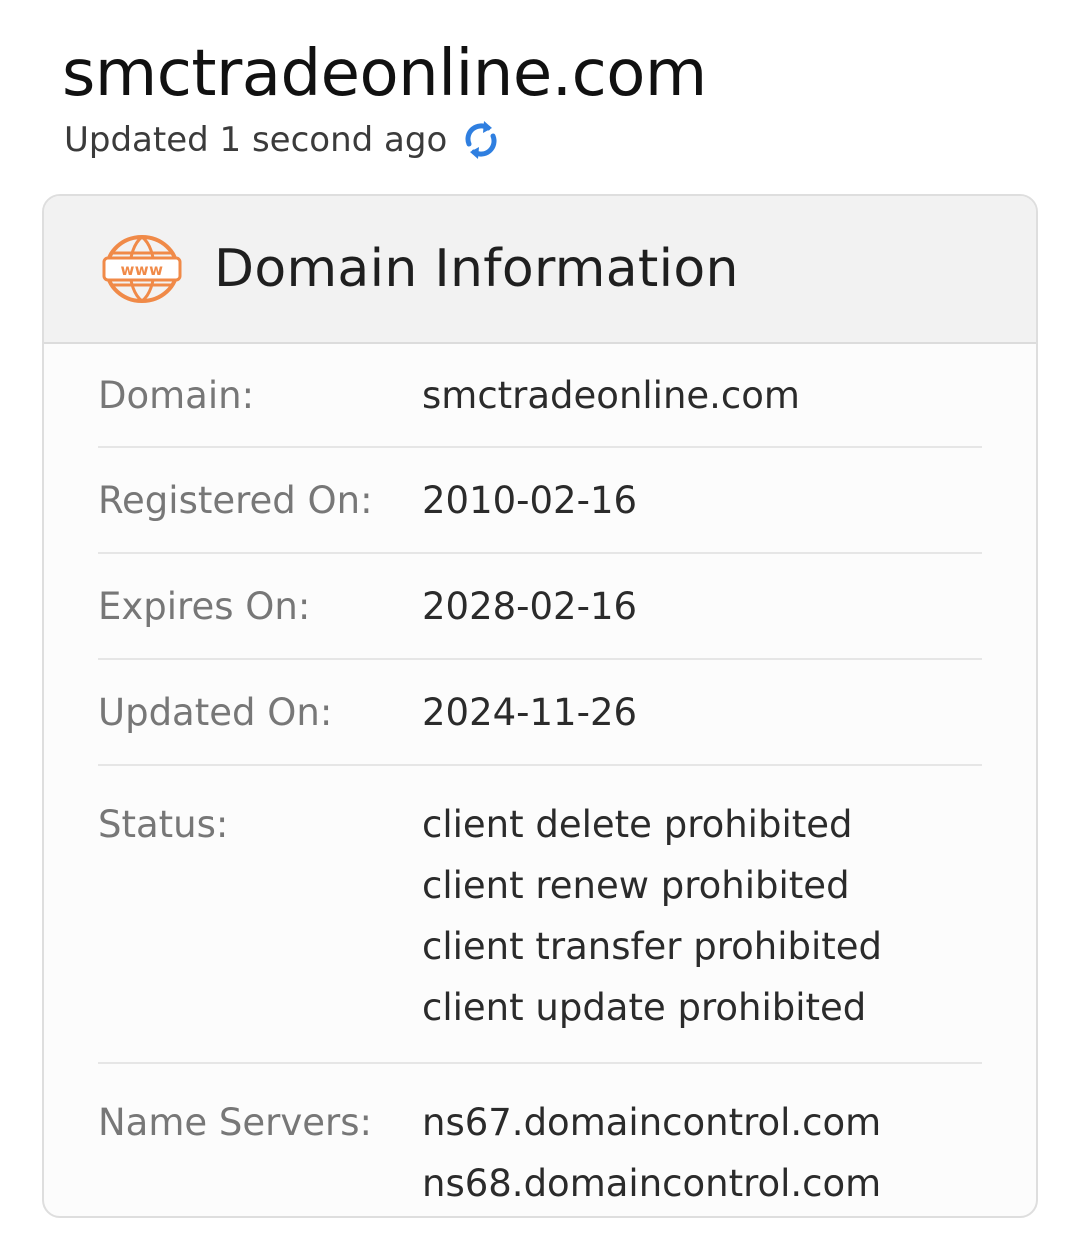 This screenshot has height=1245, width=1080. Describe the element at coordinates (652, 946) in the screenshot. I see `status-item: client transfer prohibited` at that location.